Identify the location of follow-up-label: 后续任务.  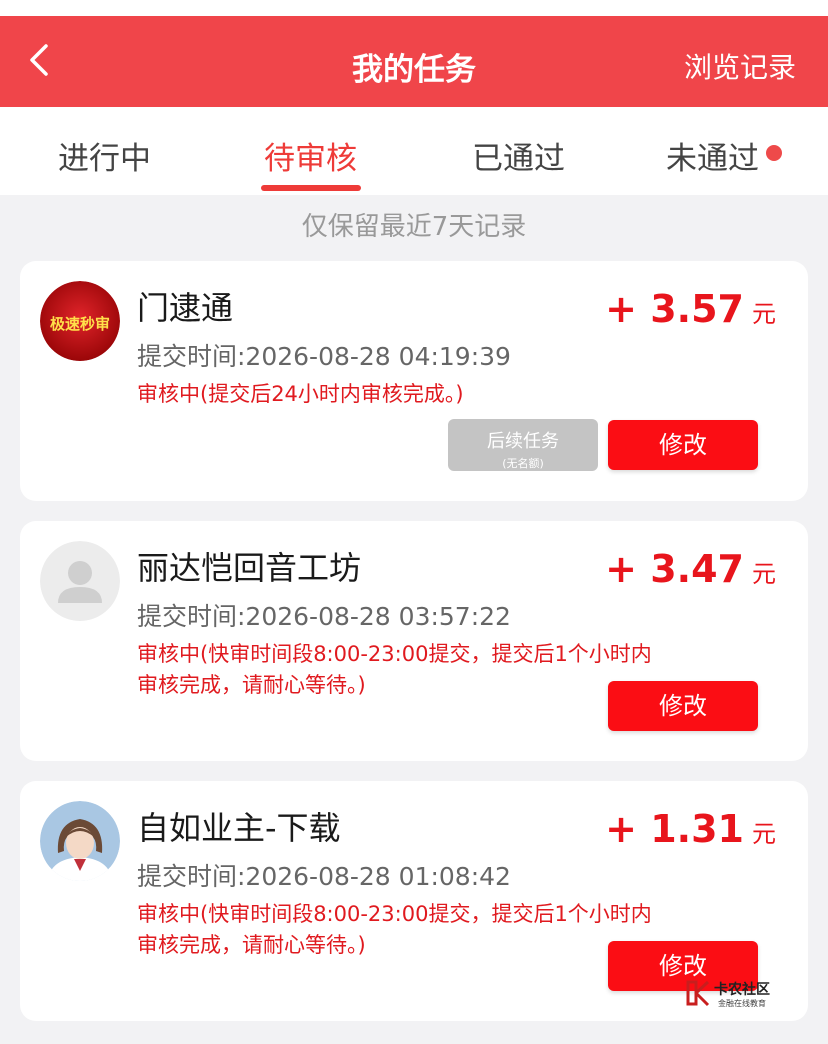
(523, 441).